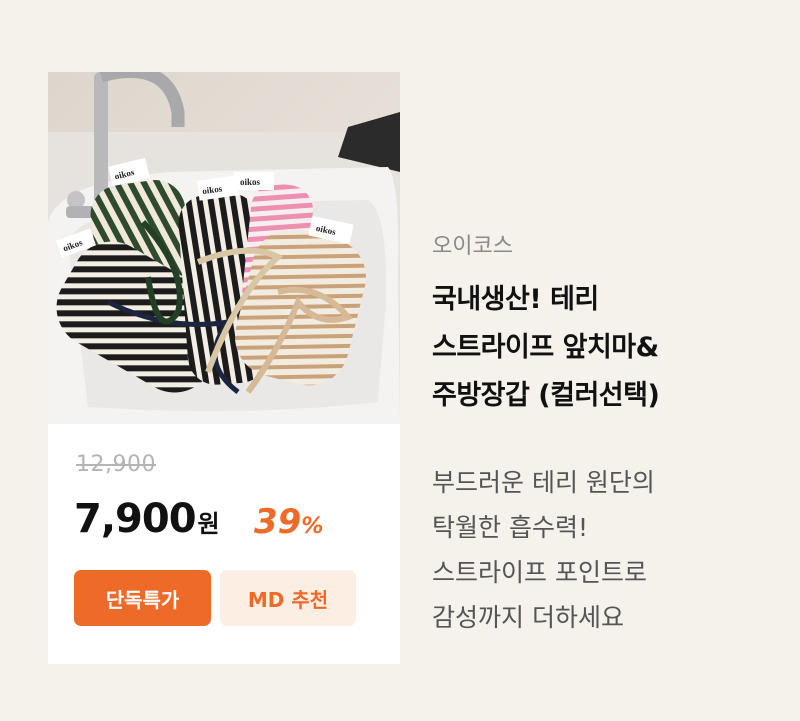  I want to click on description-line: 감성까지 더하세요, so click(528, 617).